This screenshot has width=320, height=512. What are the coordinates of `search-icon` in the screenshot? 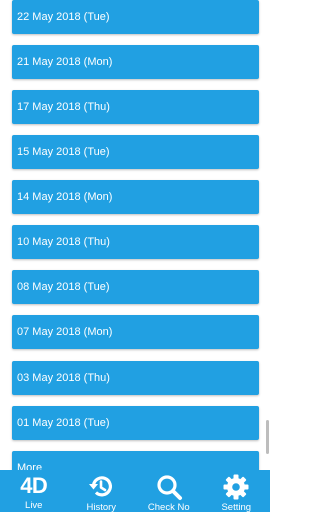 It's located at (169, 487).